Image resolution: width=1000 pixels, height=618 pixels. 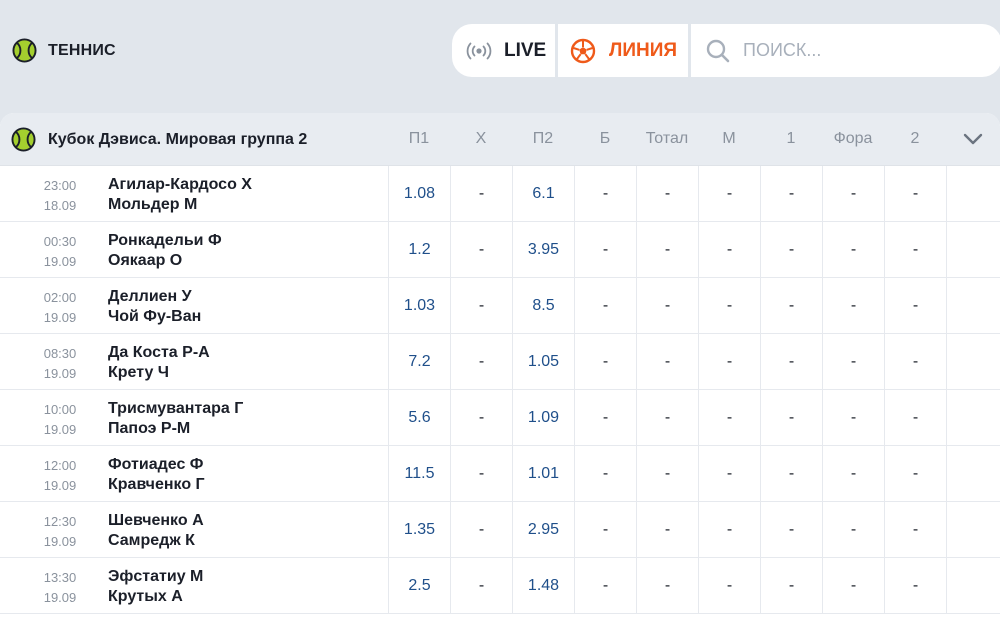 What do you see at coordinates (180, 195) in the screenshot?
I see `match-players: Агилар-Кардосо Х Мольдер М` at bounding box center [180, 195].